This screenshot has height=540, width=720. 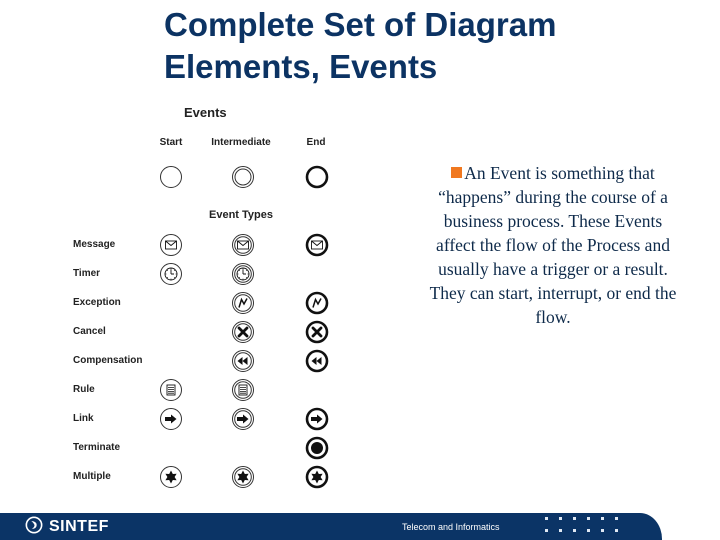 I want to click on title-line-1: Complete Set of Diagram, so click(x=360, y=24).